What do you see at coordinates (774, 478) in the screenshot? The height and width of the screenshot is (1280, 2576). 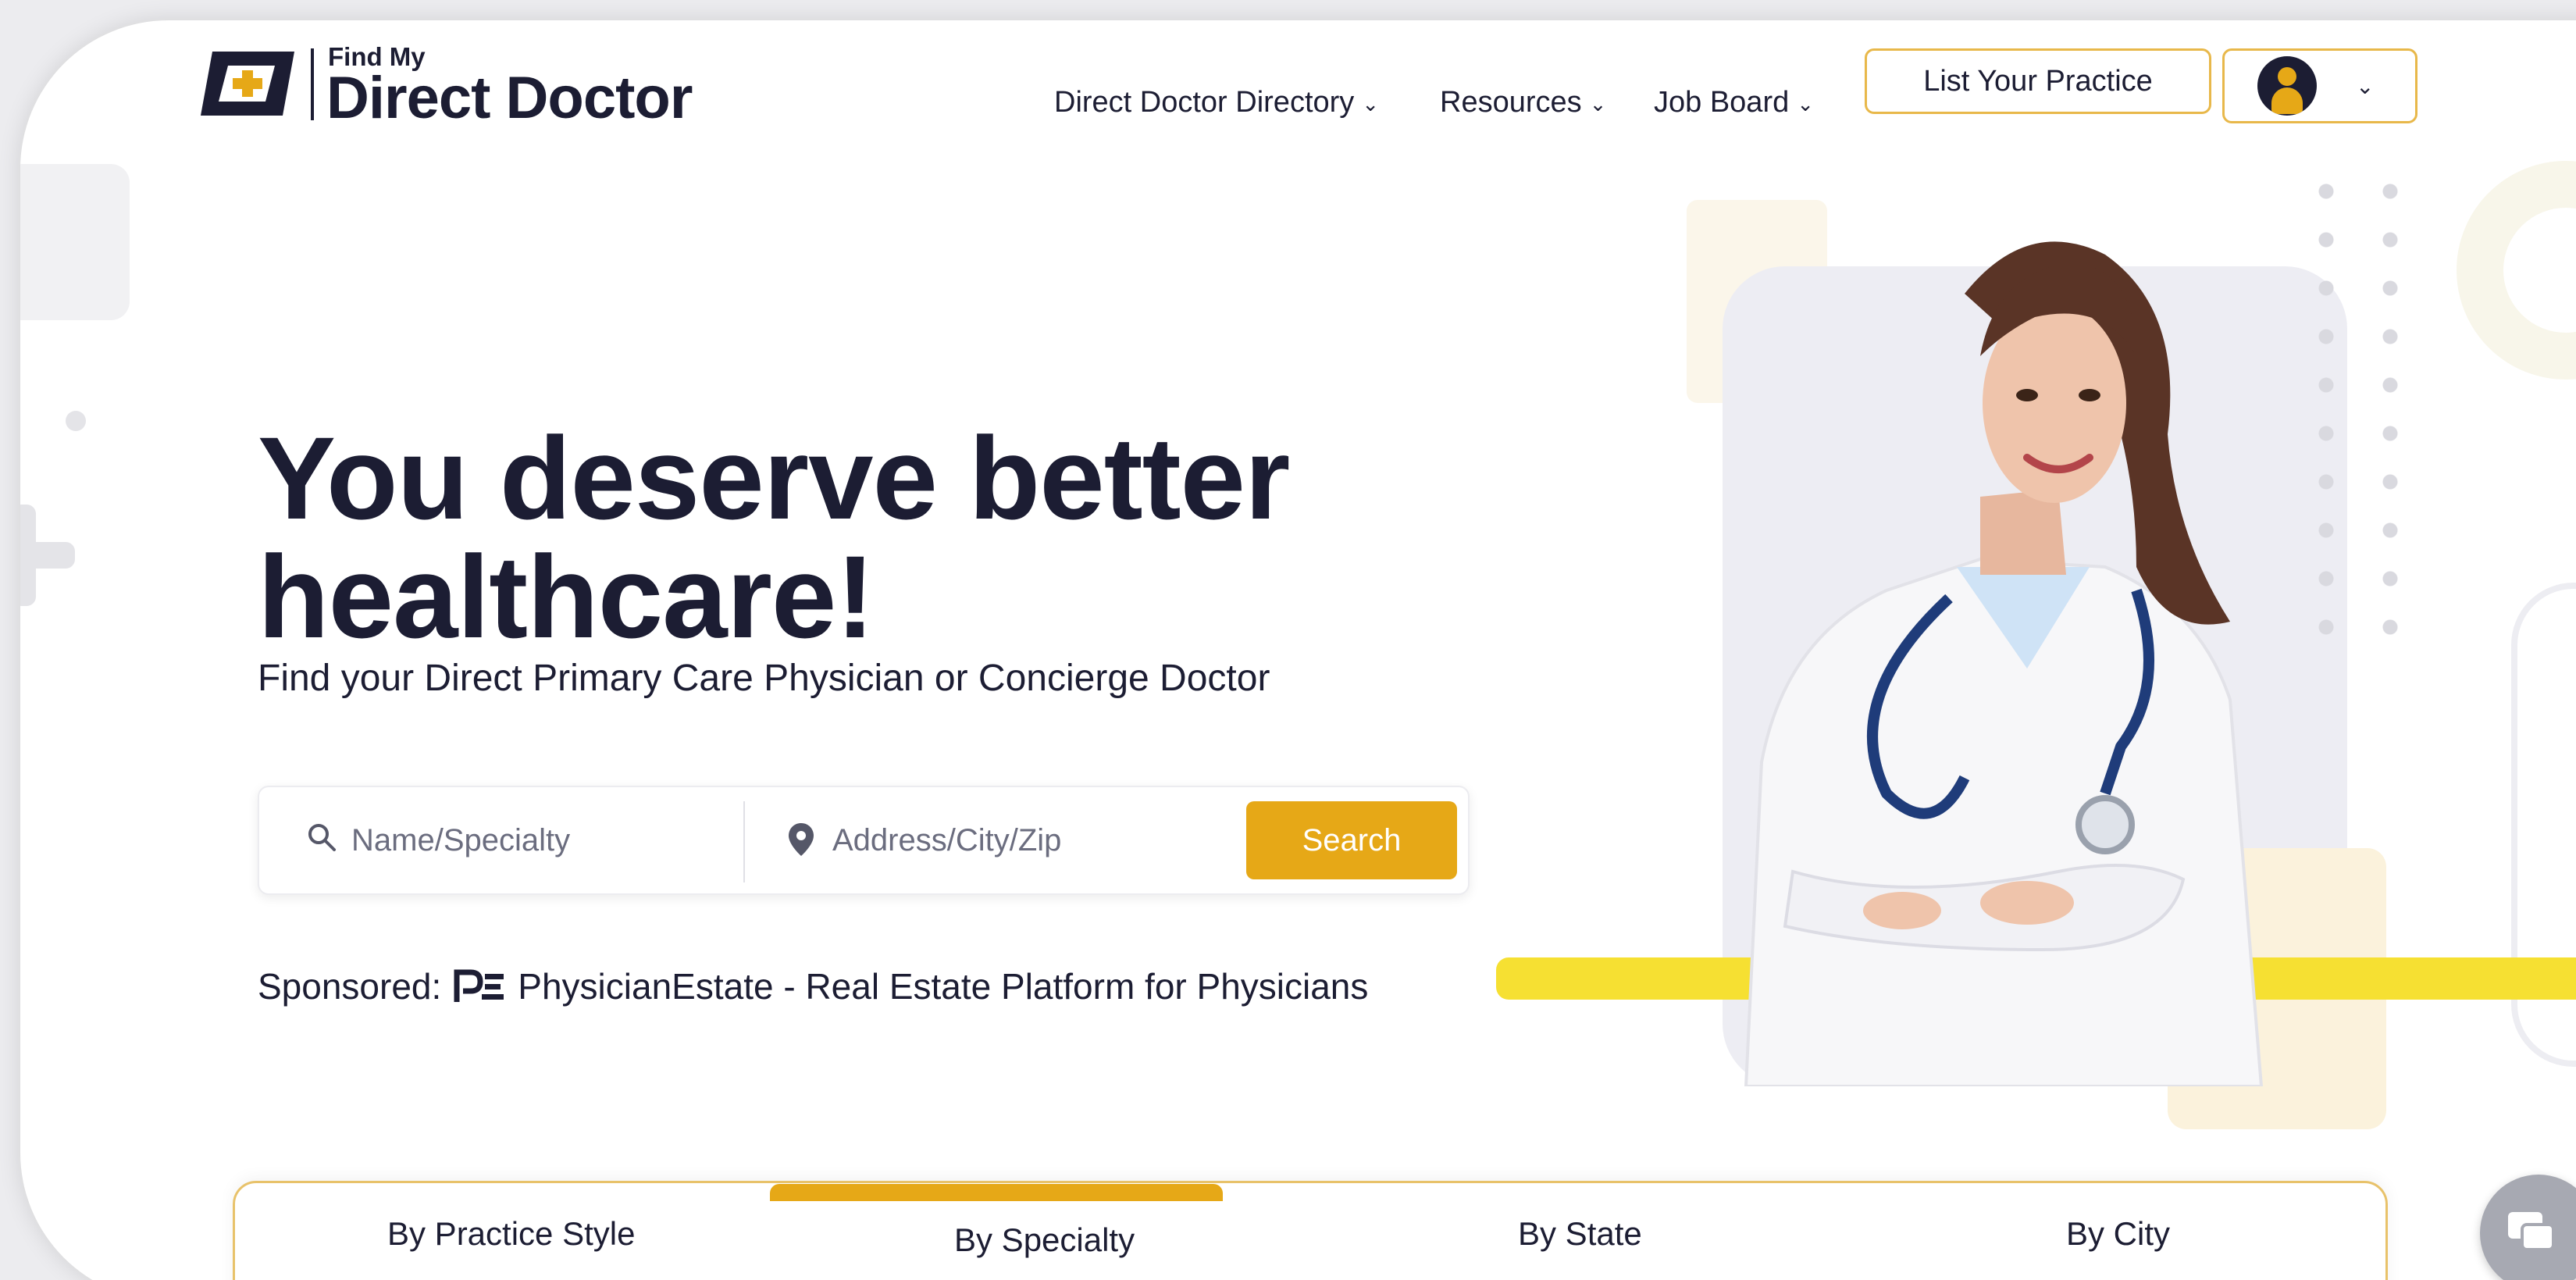 I see `hero-headline-line1: You deserve better` at bounding box center [774, 478].